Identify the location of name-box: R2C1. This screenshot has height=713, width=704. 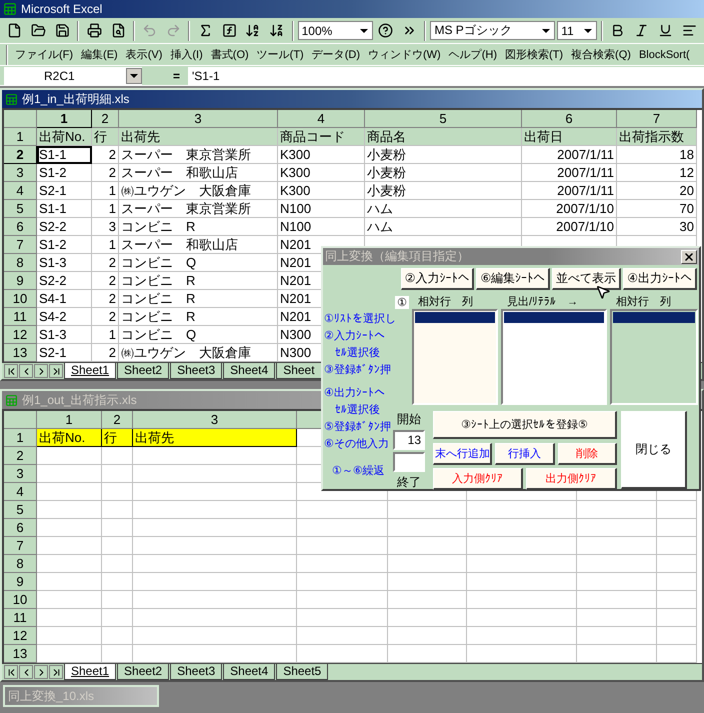
(73, 75).